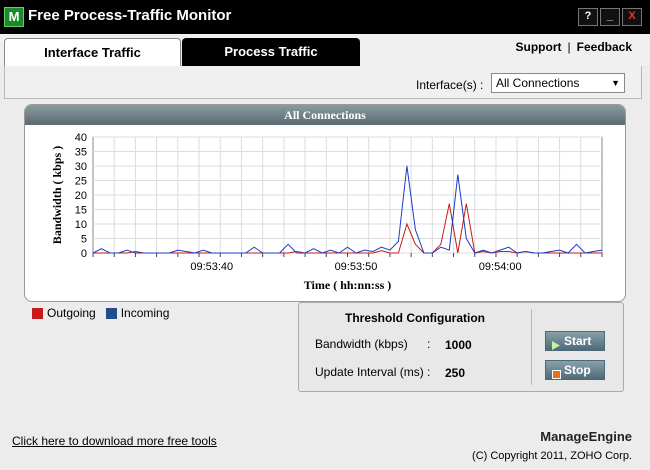 The width and height of the screenshot is (650, 470). What do you see at coordinates (37, 313) in the screenshot?
I see `outgoing-swatch` at bounding box center [37, 313].